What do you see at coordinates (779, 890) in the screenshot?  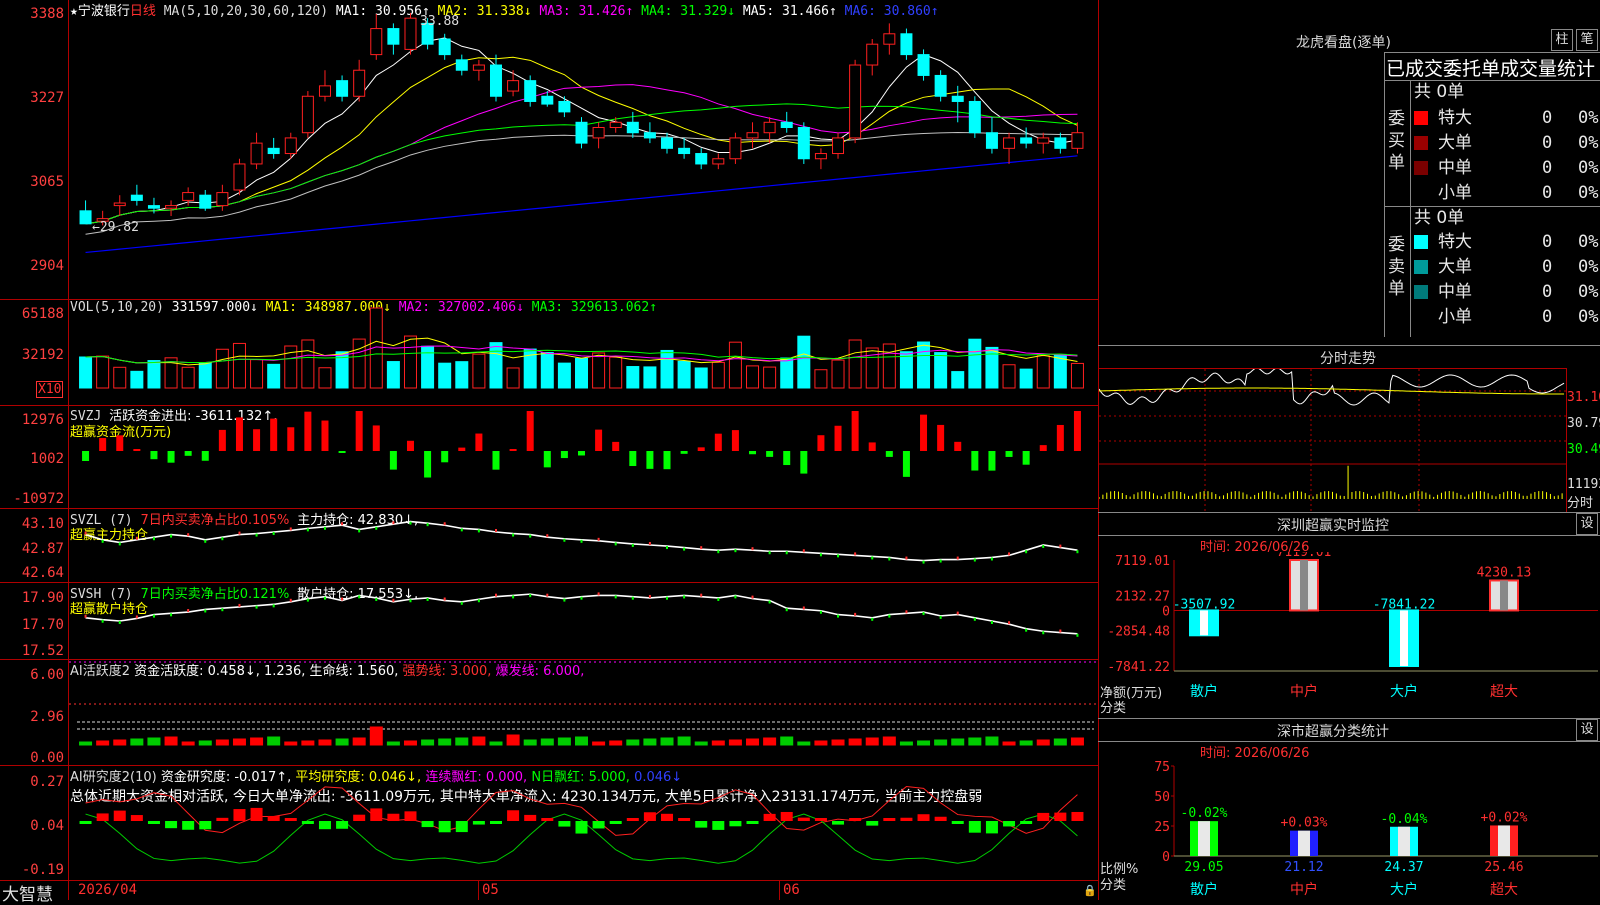 I see `date-separator` at bounding box center [779, 890].